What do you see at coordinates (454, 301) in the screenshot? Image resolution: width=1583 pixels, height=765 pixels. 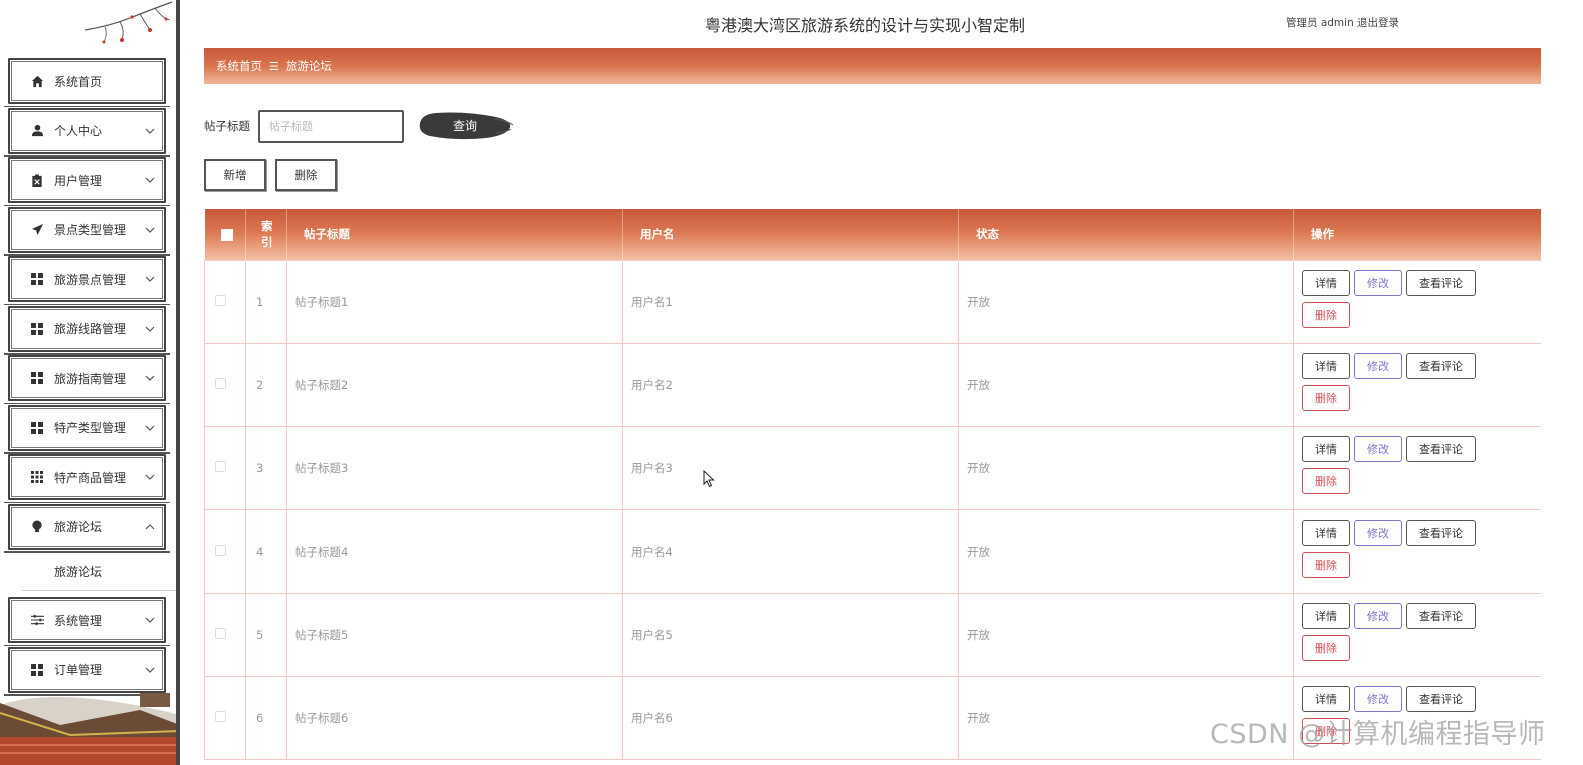 I see `row-title: 帖子标题1` at bounding box center [454, 301].